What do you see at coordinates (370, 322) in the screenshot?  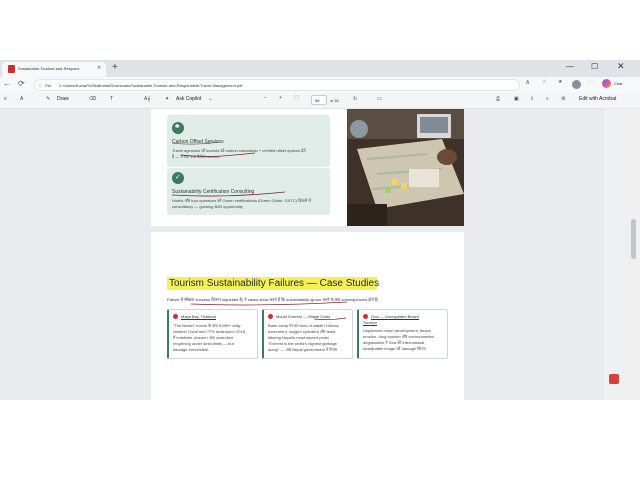 I see `case-title-cont: Tourism` at bounding box center [370, 322].